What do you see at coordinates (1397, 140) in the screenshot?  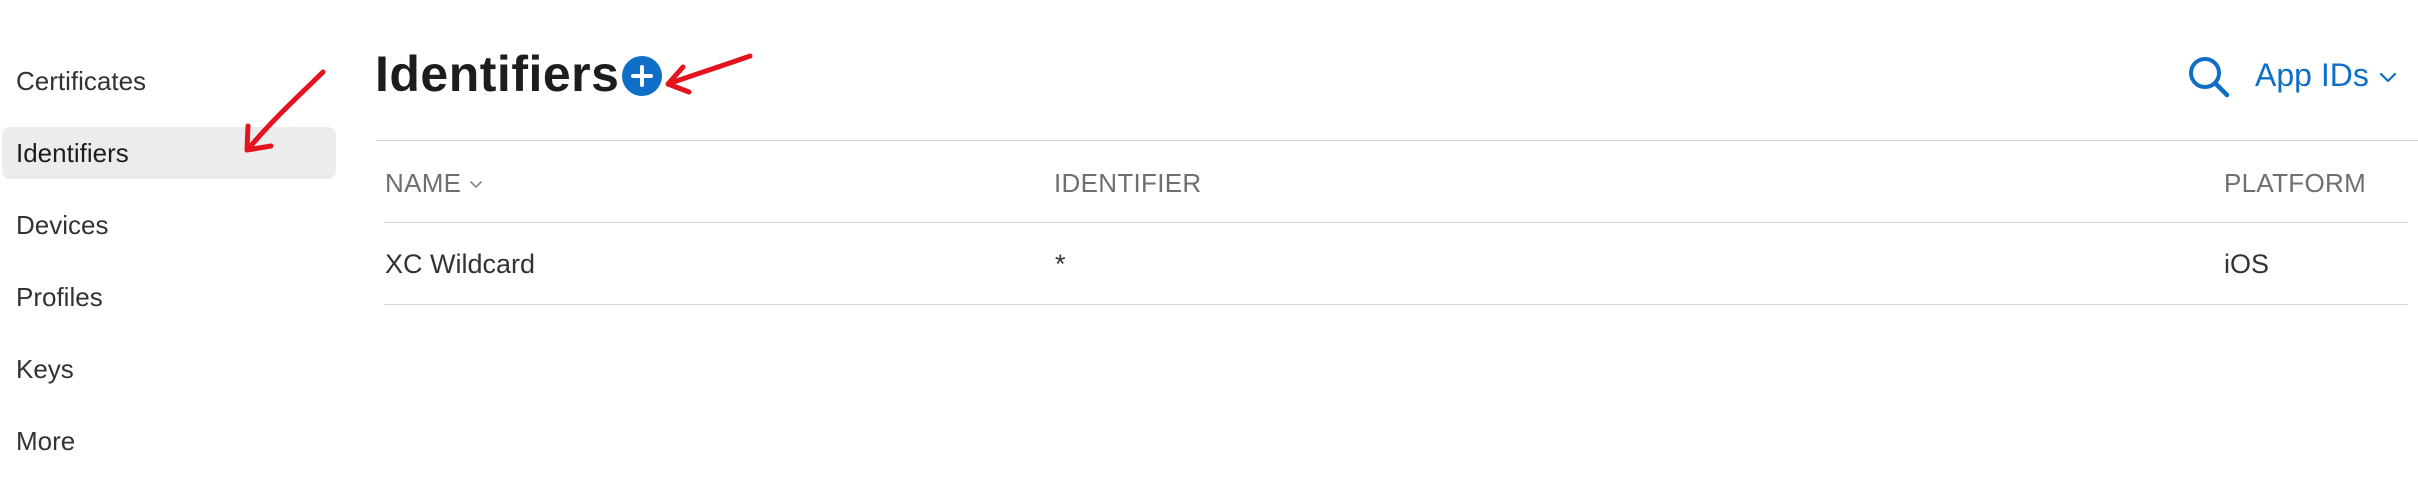 I see `header-divider` at bounding box center [1397, 140].